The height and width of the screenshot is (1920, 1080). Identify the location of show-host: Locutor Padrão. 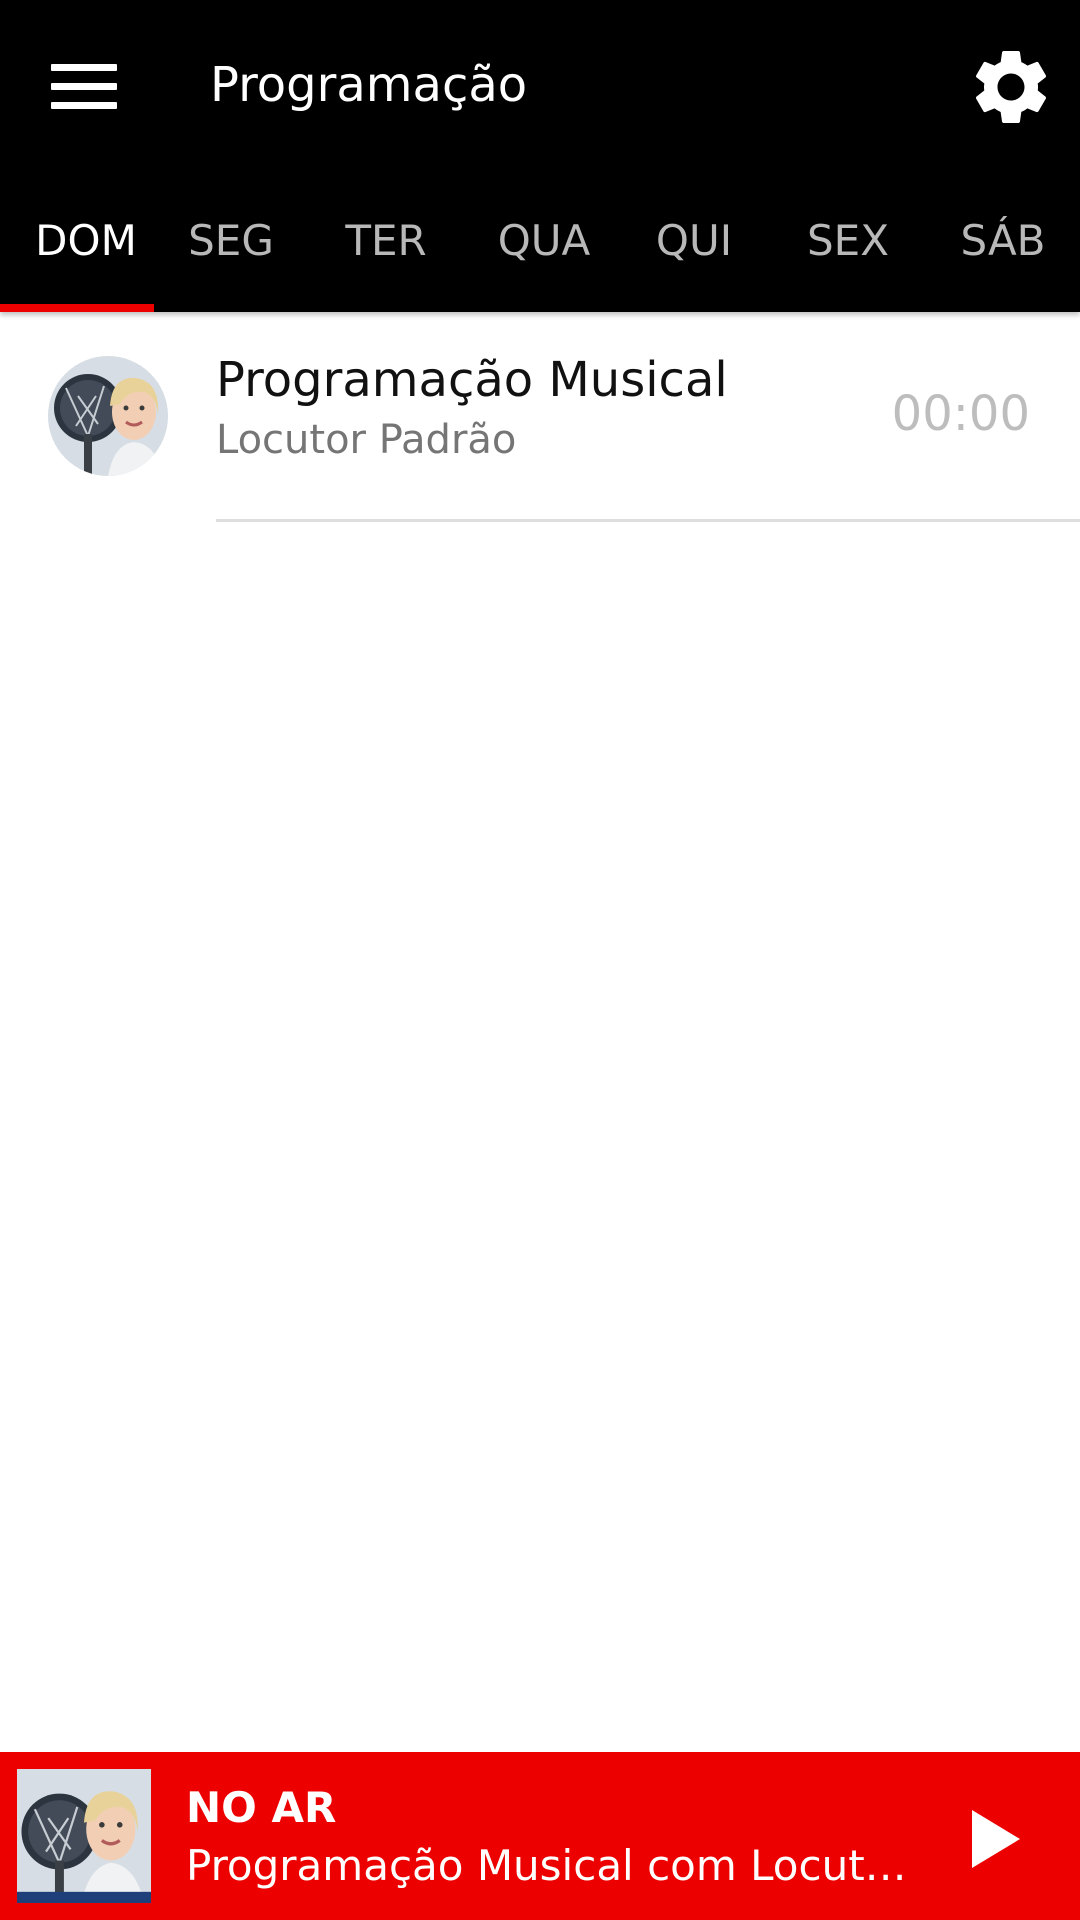
(366, 440).